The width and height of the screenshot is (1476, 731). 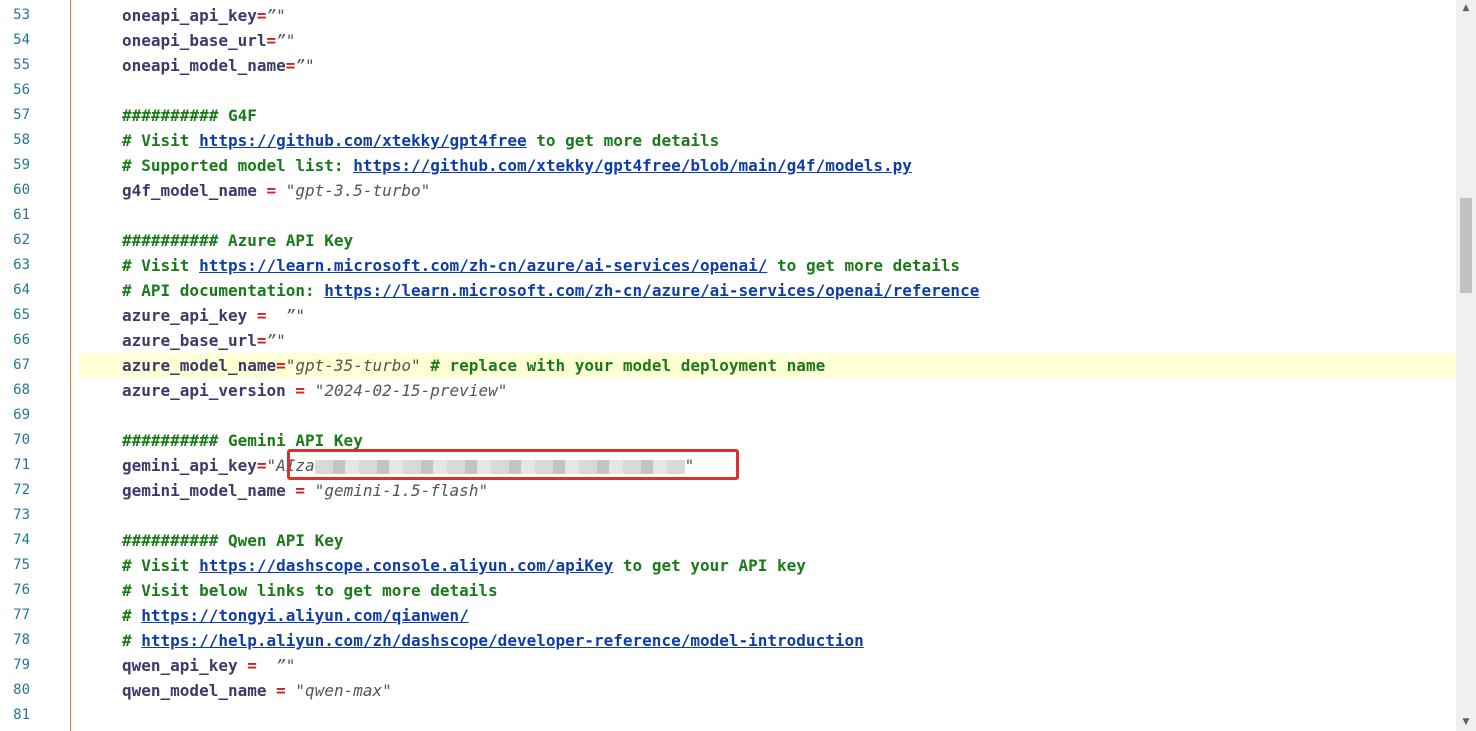 What do you see at coordinates (21, 390) in the screenshot?
I see `line-number: 68` at bounding box center [21, 390].